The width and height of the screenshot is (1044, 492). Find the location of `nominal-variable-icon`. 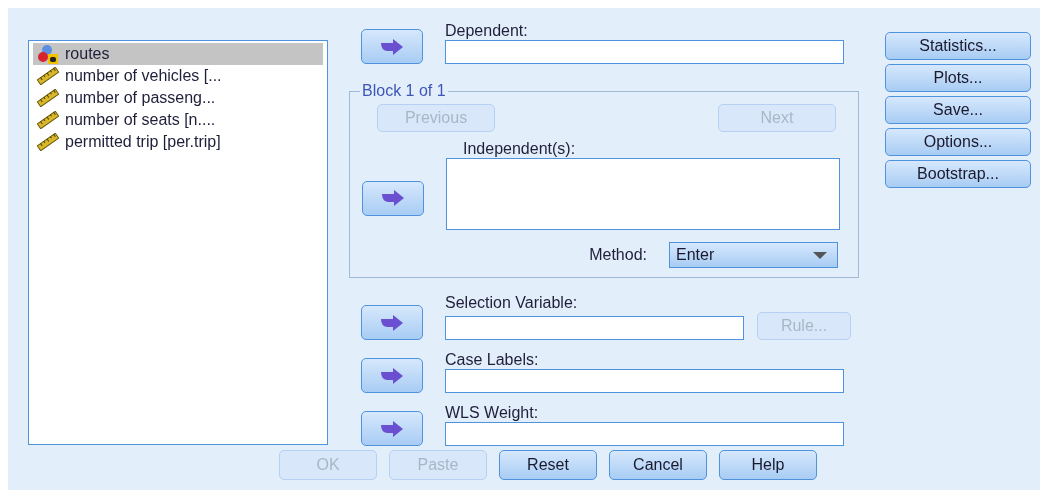

nominal-variable-icon is located at coordinates (48, 54).